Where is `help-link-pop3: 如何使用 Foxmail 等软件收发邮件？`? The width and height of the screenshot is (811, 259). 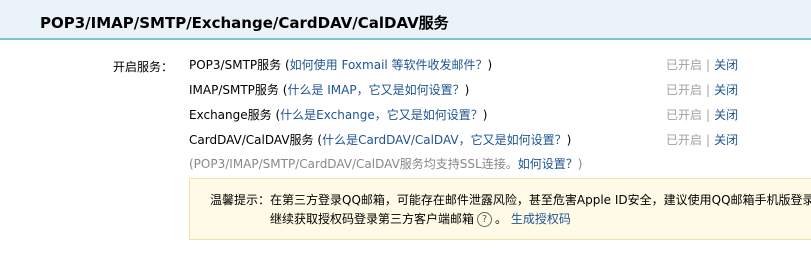
help-link-pop3: 如何使用 Foxmail 等软件收发邮件？ is located at coordinates (389, 65).